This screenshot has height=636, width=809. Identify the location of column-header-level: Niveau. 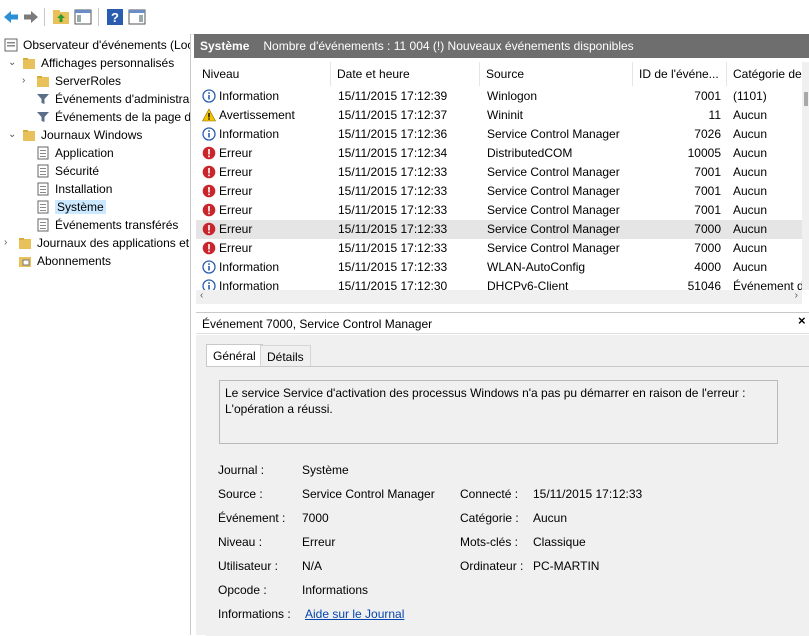
(263, 74).